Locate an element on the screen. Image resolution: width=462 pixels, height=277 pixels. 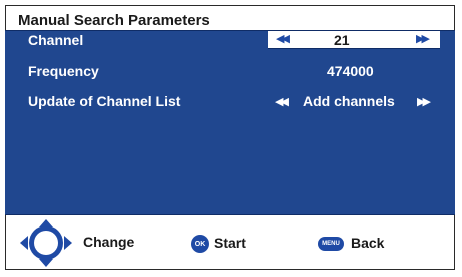
setting-value-channel: 21 is located at coordinates (342, 40).